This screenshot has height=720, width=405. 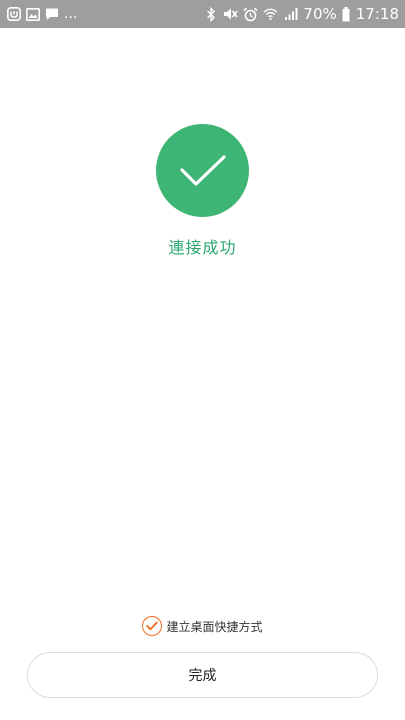 I want to click on create-shortcut-option: 建立桌面快捷方式, so click(x=202, y=626).